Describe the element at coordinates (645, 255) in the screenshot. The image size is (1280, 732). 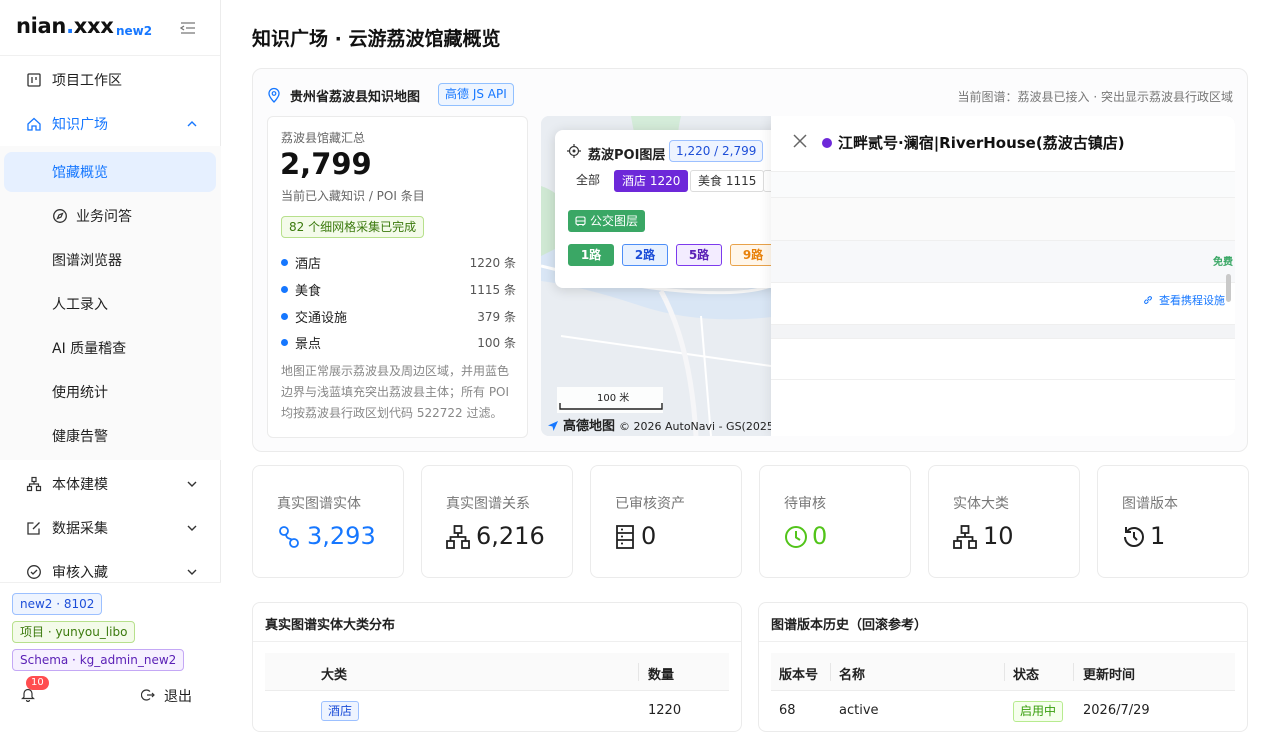
I see `route-2-button: 2路` at that location.